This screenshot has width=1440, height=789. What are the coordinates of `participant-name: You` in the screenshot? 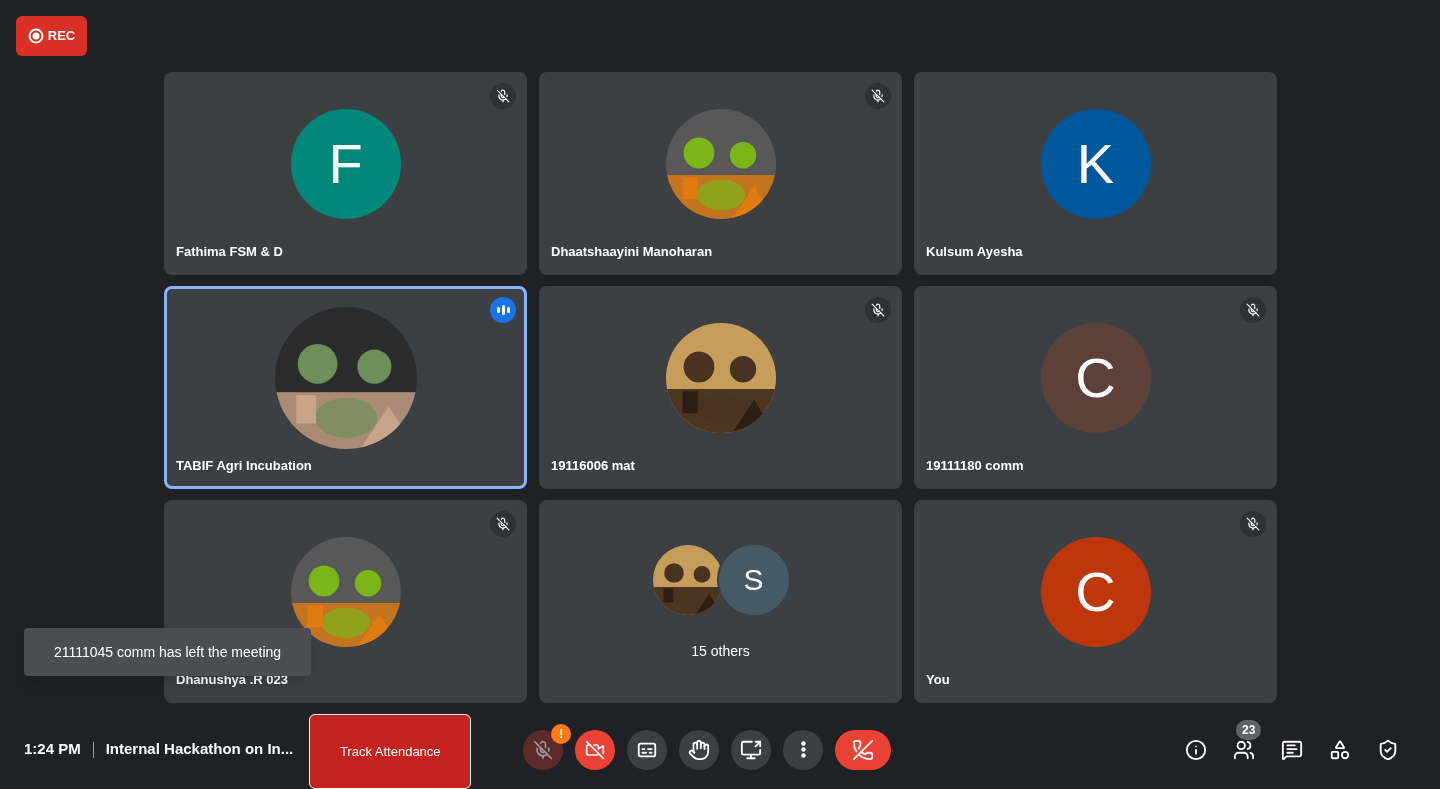 It's located at (938, 679).